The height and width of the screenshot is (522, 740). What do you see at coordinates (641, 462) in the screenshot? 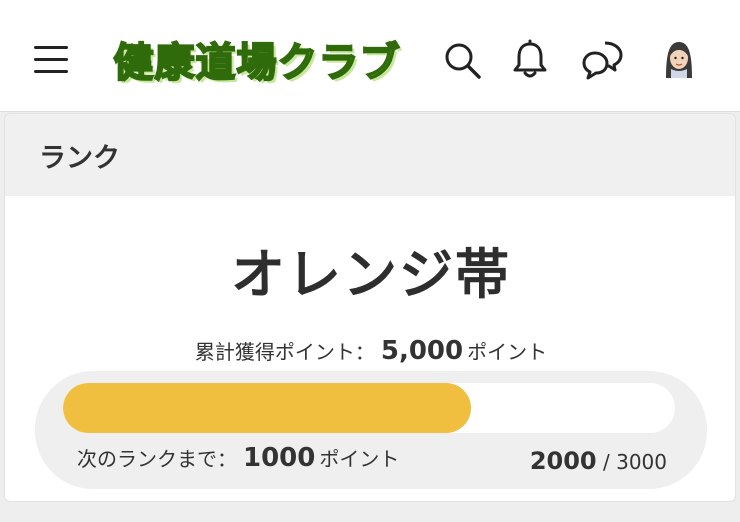
I see `progress-total: 3000` at bounding box center [641, 462].